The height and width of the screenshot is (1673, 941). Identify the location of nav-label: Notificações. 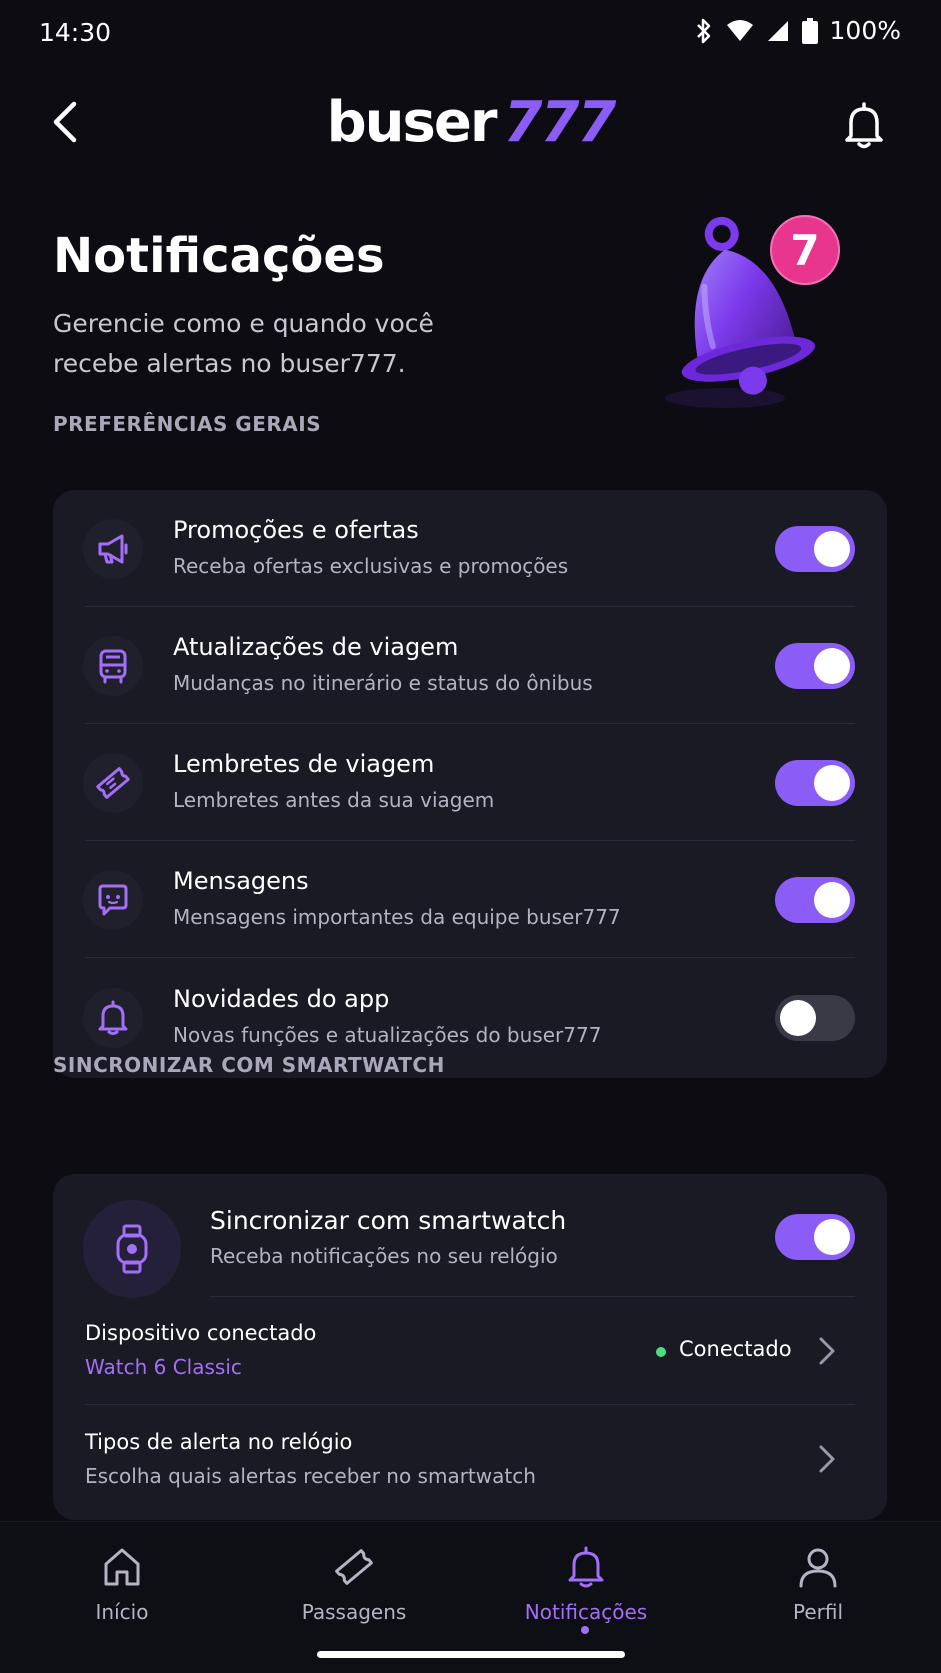
(586, 1612).